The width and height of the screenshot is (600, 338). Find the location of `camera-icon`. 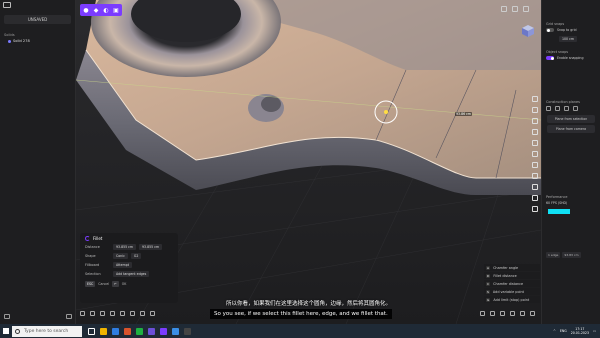

camera-icon is located at coordinates (515, 9).